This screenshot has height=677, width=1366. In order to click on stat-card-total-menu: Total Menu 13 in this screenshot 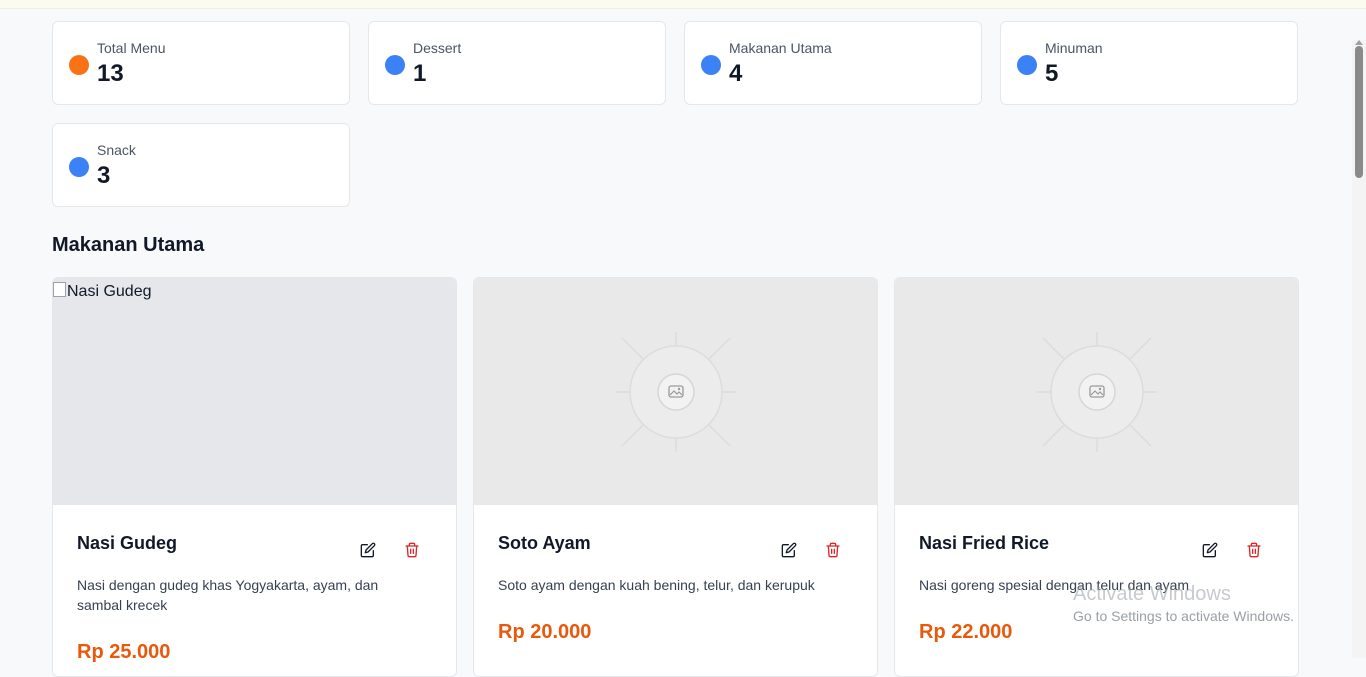, I will do `click(201, 63)`.